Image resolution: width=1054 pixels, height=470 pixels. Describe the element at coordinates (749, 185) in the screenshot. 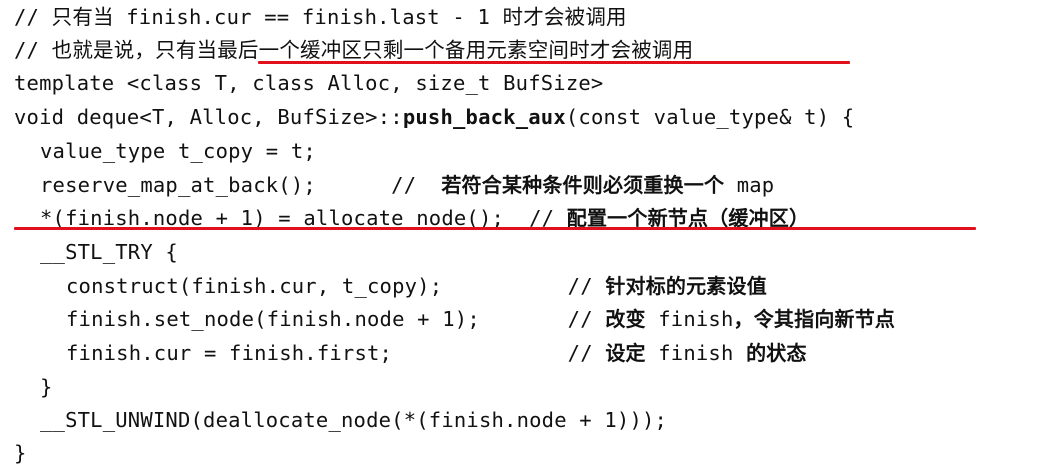

I see `code-text: map` at that location.